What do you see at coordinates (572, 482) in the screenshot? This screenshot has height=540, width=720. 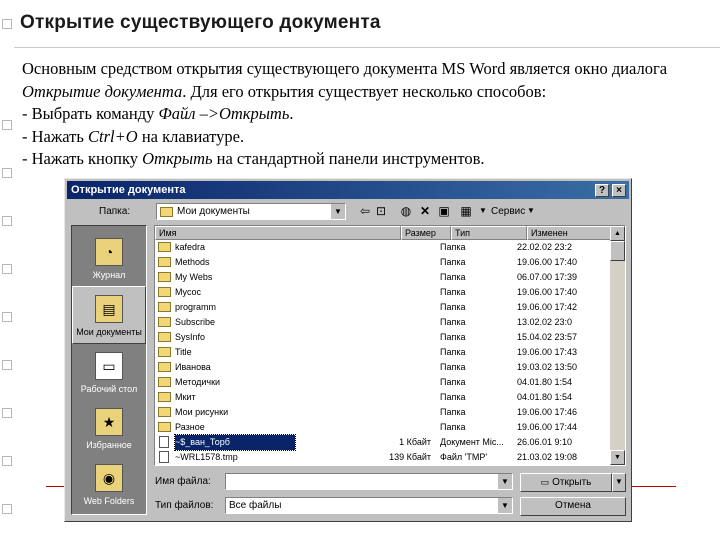 I see `open-button-label: Открыть` at bounding box center [572, 482].